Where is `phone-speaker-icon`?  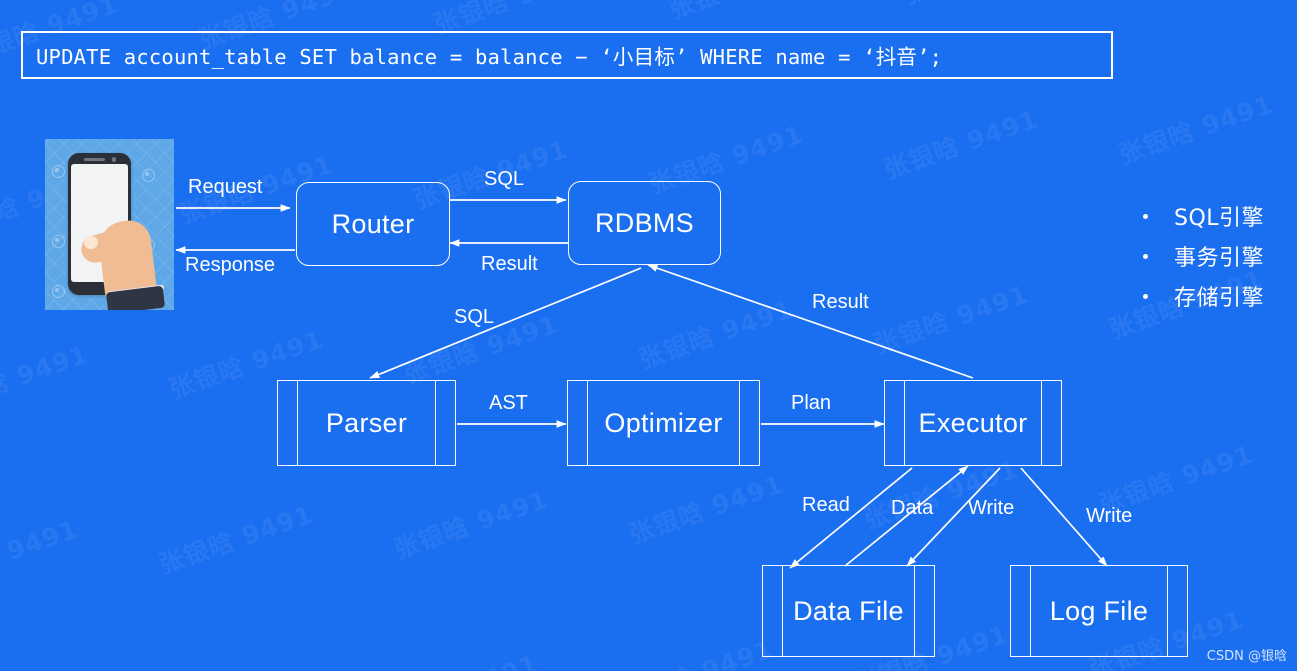
phone-speaker-icon is located at coordinates (94, 159).